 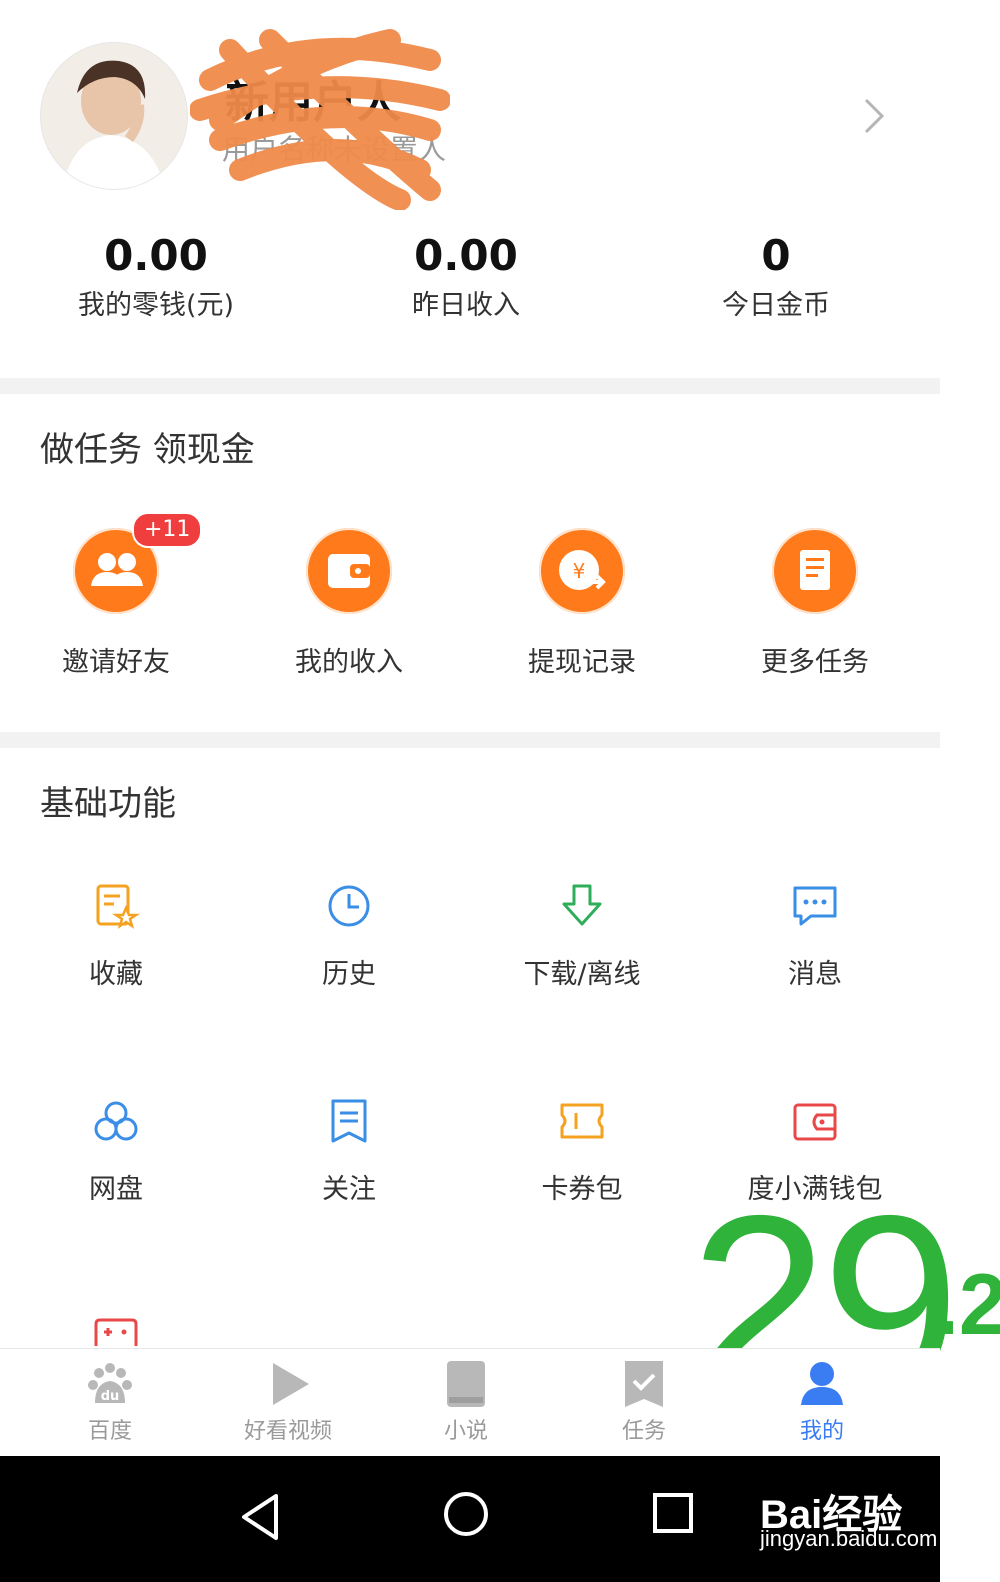 I want to click on tab-novel: 小说, so click(x=466, y=1397).